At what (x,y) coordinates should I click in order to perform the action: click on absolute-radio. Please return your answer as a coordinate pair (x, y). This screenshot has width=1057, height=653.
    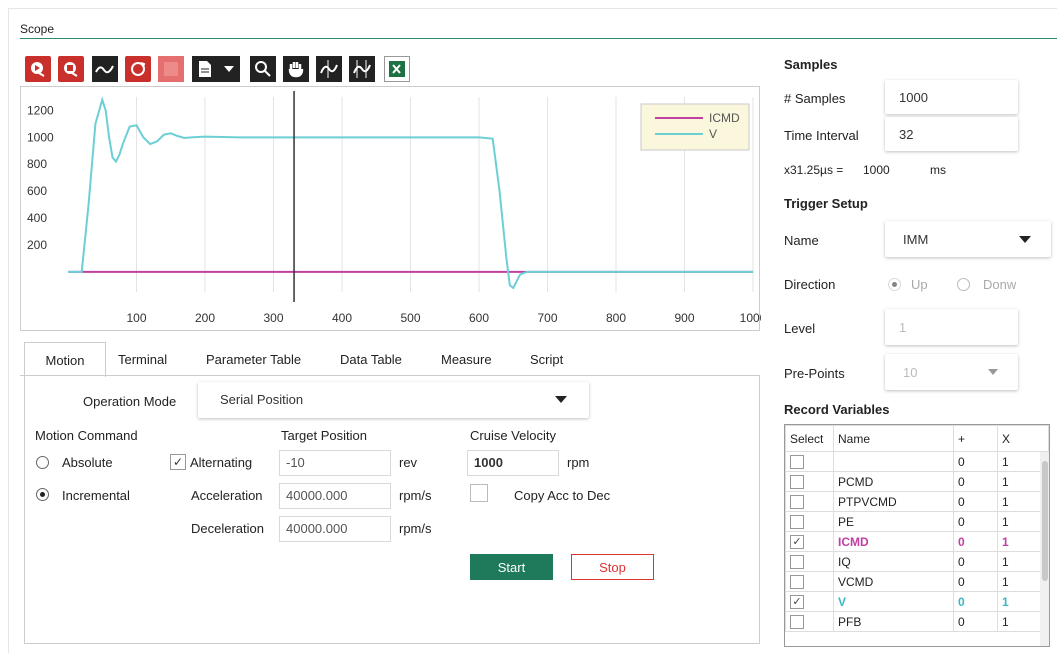
    Looking at the image, I should click on (42, 462).